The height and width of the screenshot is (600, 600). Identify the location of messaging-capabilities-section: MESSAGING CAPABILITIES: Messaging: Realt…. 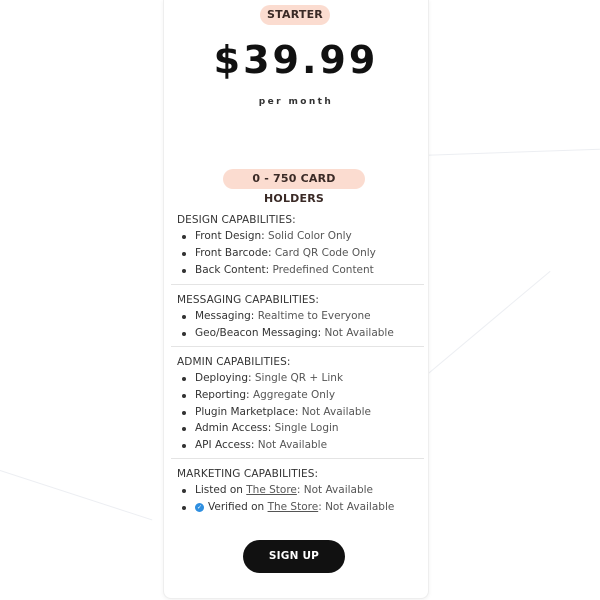
(301, 317).